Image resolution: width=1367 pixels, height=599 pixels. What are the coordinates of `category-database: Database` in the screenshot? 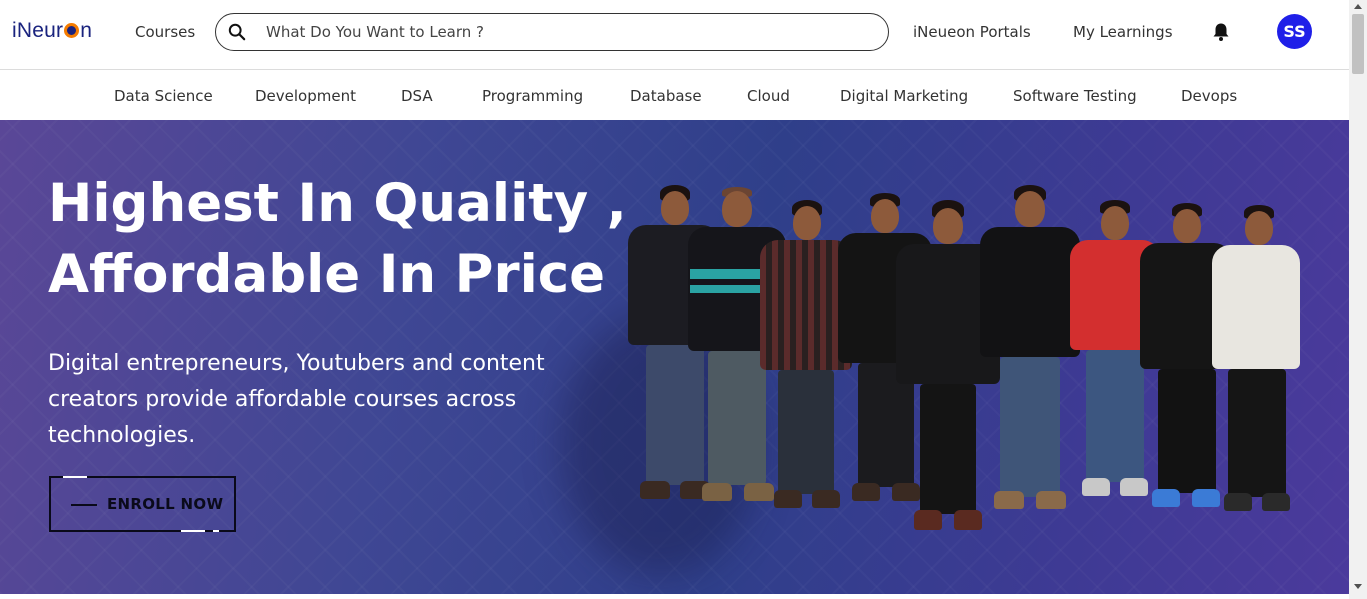 It's located at (666, 96).